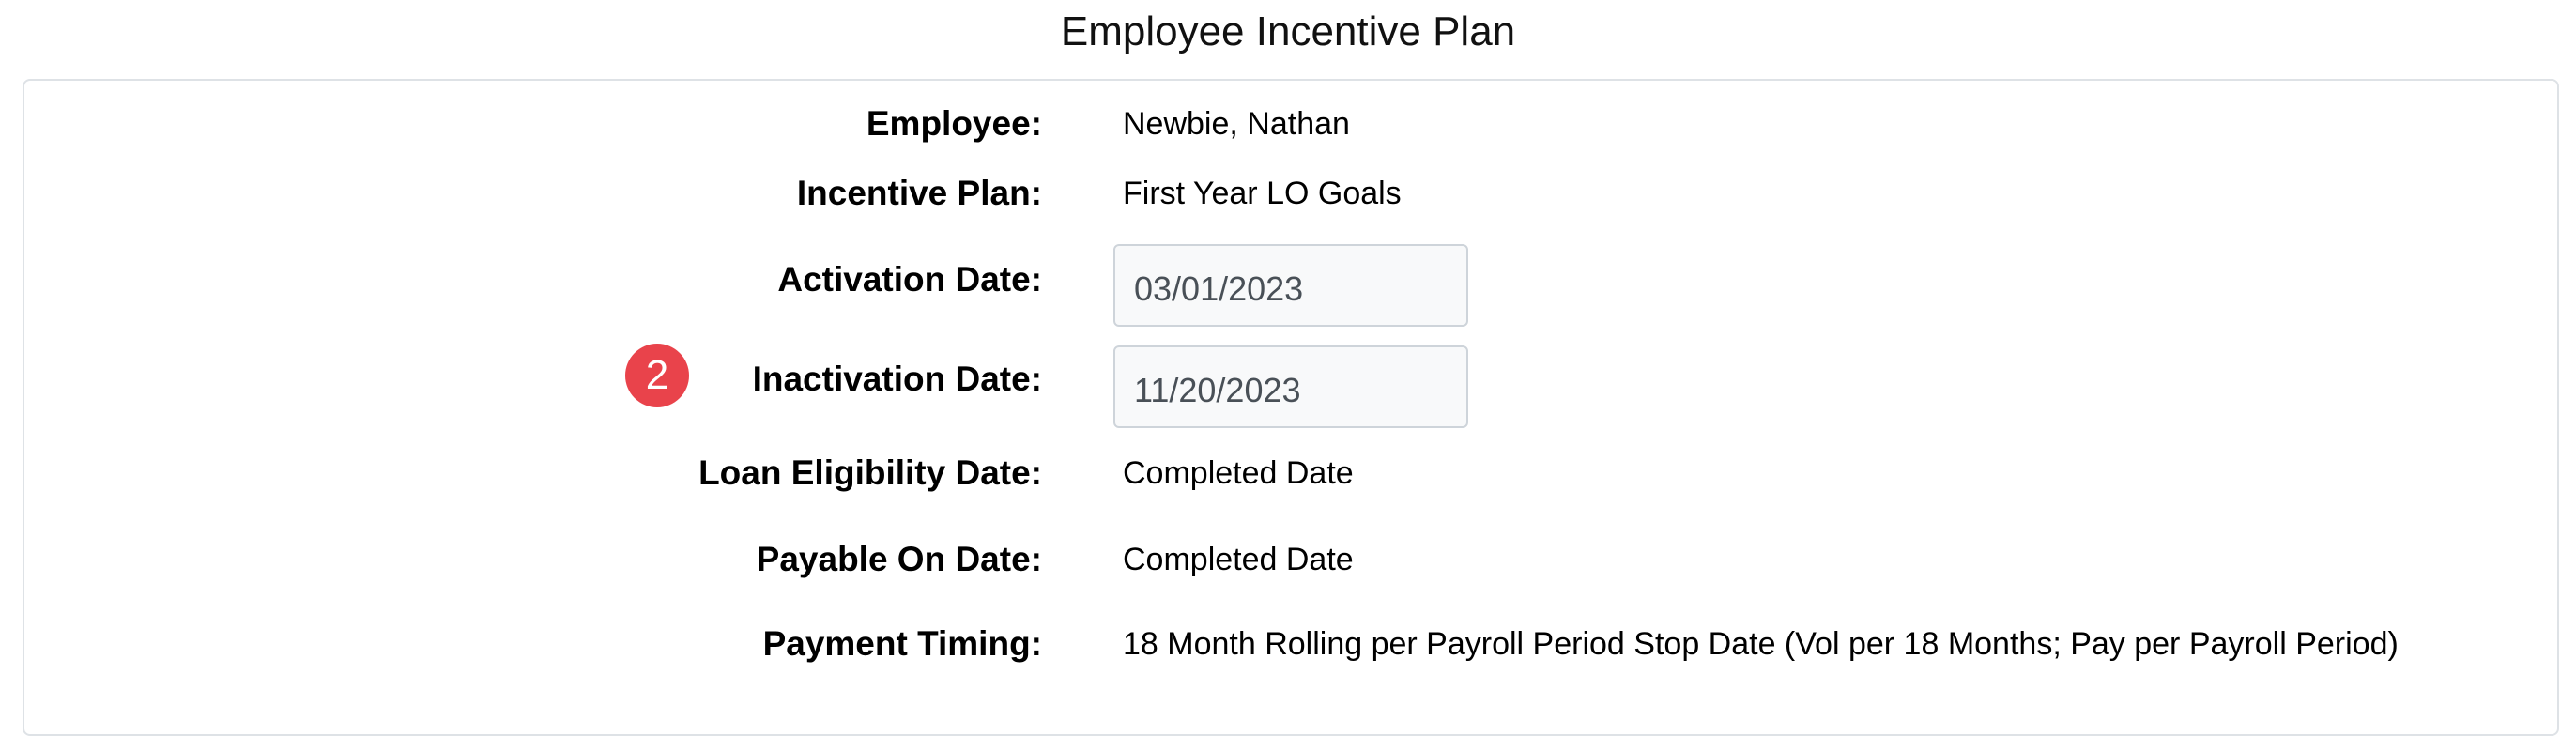 The height and width of the screenshot is (736, 2576). I want to click on payable-on-date-value: Completed Date, so click(1238, 559).